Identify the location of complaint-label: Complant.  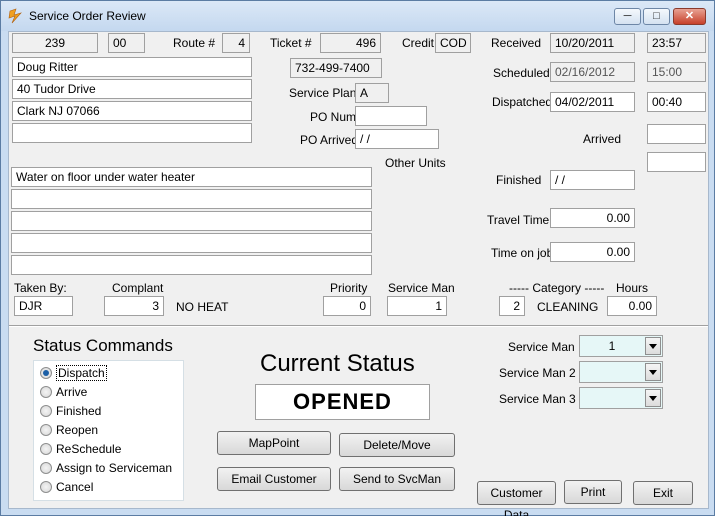
(138, 288).